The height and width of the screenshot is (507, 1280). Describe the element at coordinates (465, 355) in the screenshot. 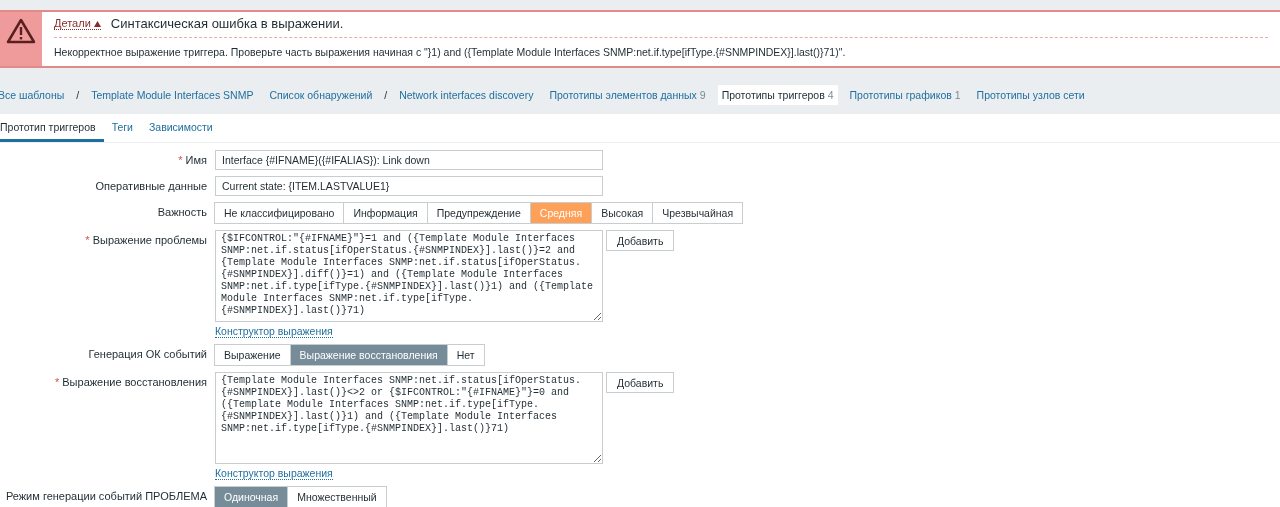

I see `option-button: Нет` at that location.